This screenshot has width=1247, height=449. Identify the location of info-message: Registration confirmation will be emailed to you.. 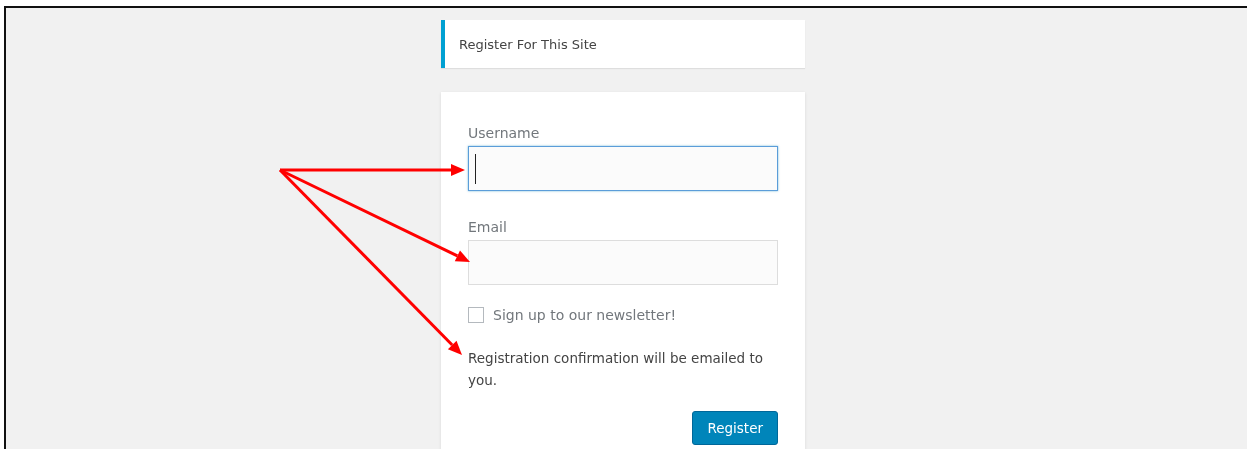
(616, 369).